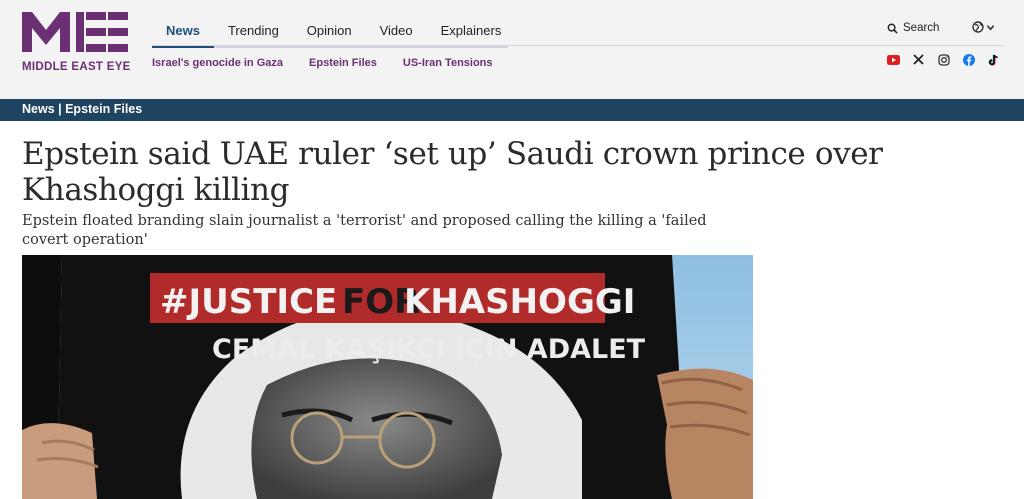 Image resolution: width=1024 pixels, height=499 pixels. What do you see at coordinates (978, 27) in the screenshot?
I see `globe-icon` at bounding box center [978, 27].